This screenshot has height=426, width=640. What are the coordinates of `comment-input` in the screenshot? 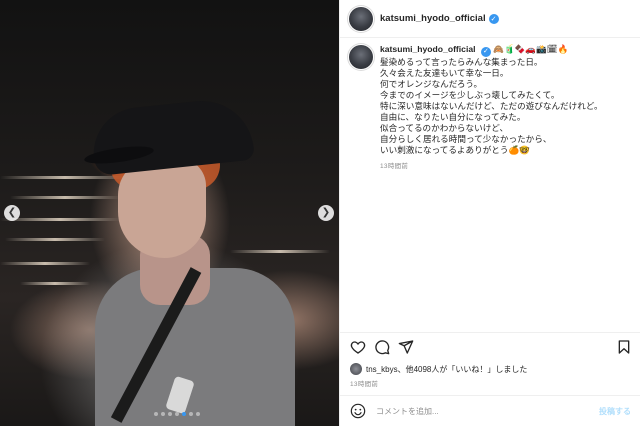 It's located at (481, 411).